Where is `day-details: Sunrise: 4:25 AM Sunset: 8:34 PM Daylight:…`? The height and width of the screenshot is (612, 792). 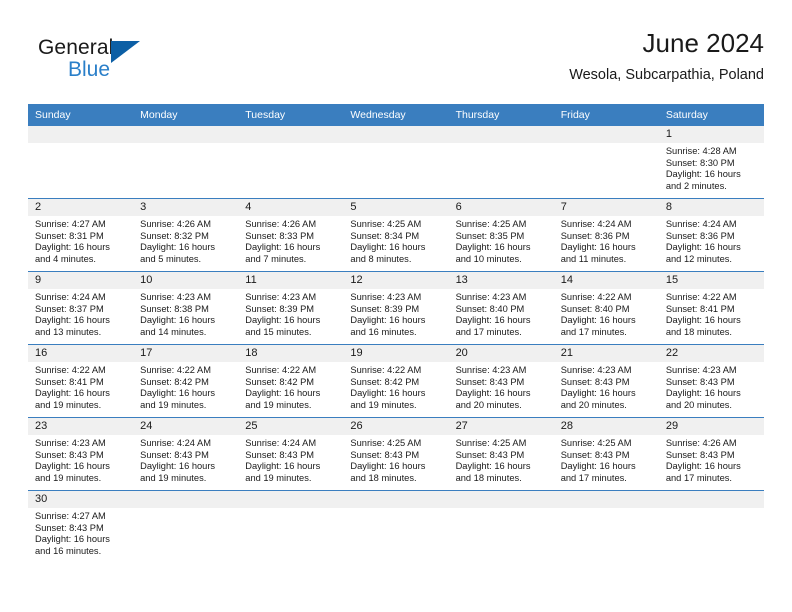 day-details: Sunrise: 4:25 AM Sunset: 8:34 PM Daylight:… is located at coordinates (395, 240).